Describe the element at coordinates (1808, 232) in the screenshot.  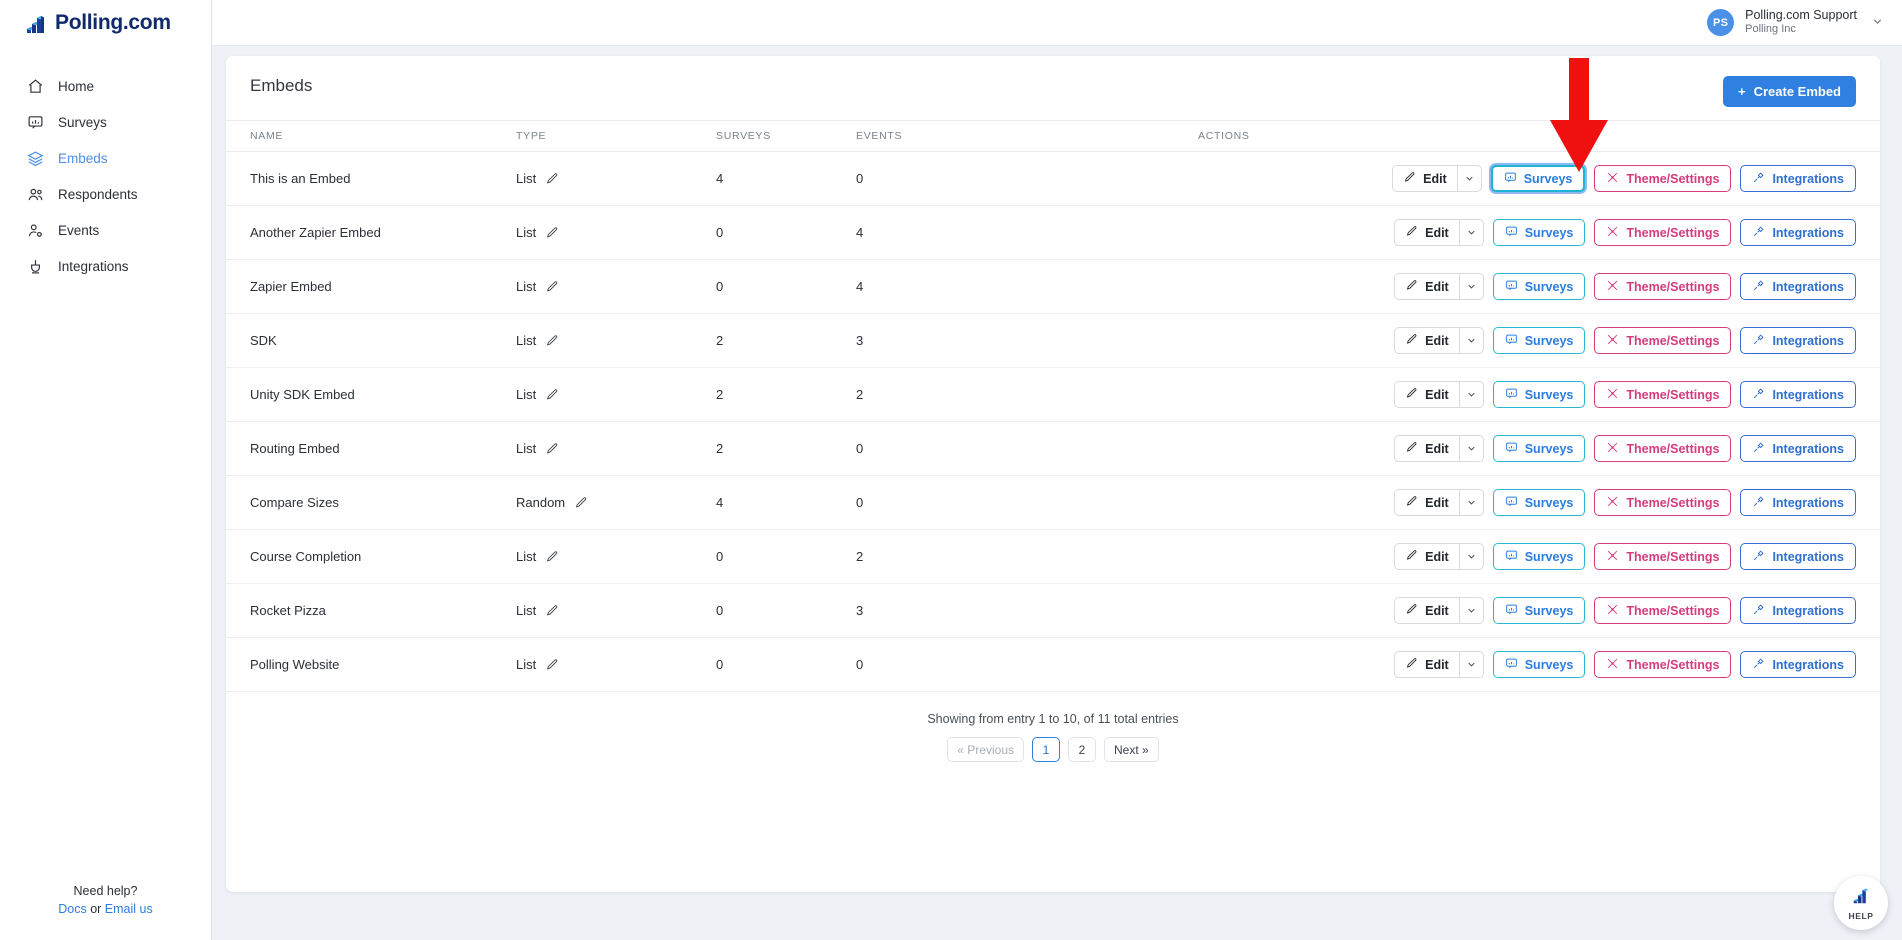
I see `integrations-button-label: Integrations` at that location.